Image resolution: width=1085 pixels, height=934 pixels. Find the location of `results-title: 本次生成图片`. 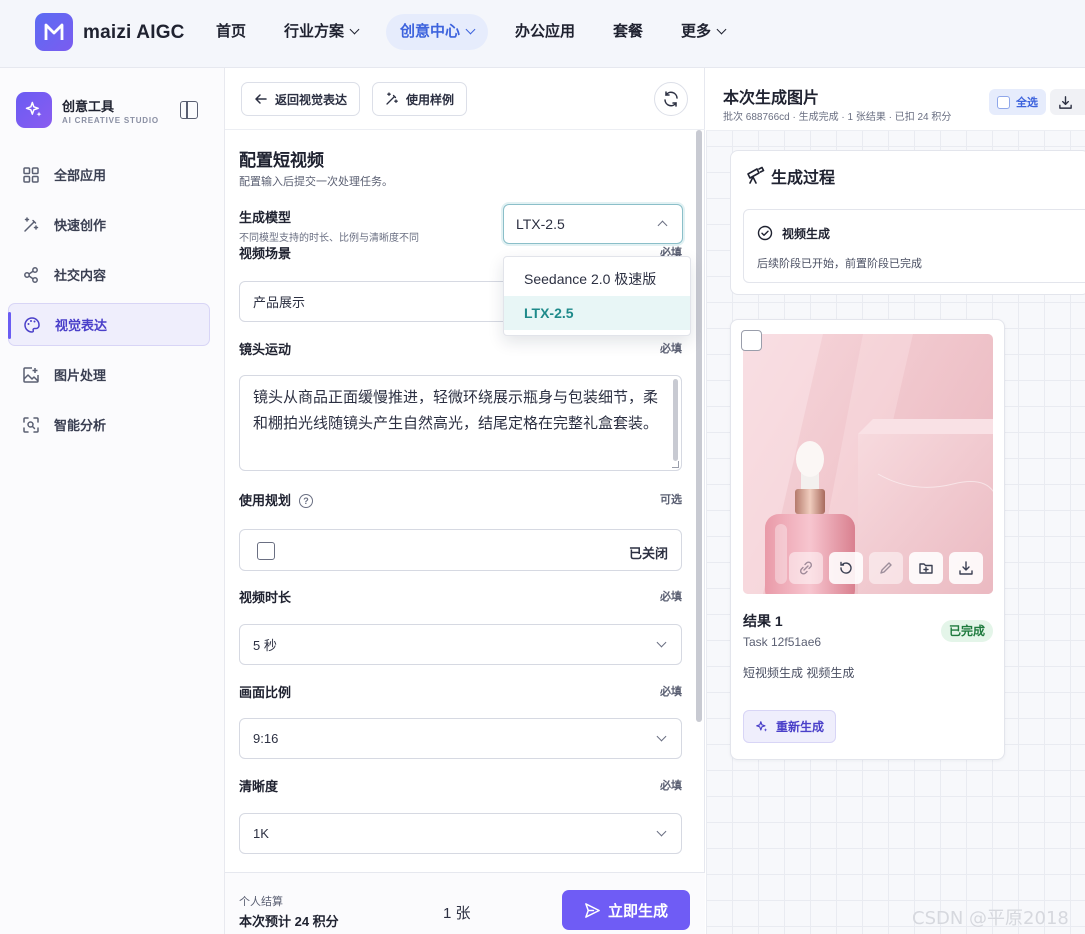

results-title: 本次生成图片 is located at coordinates (771, 98).